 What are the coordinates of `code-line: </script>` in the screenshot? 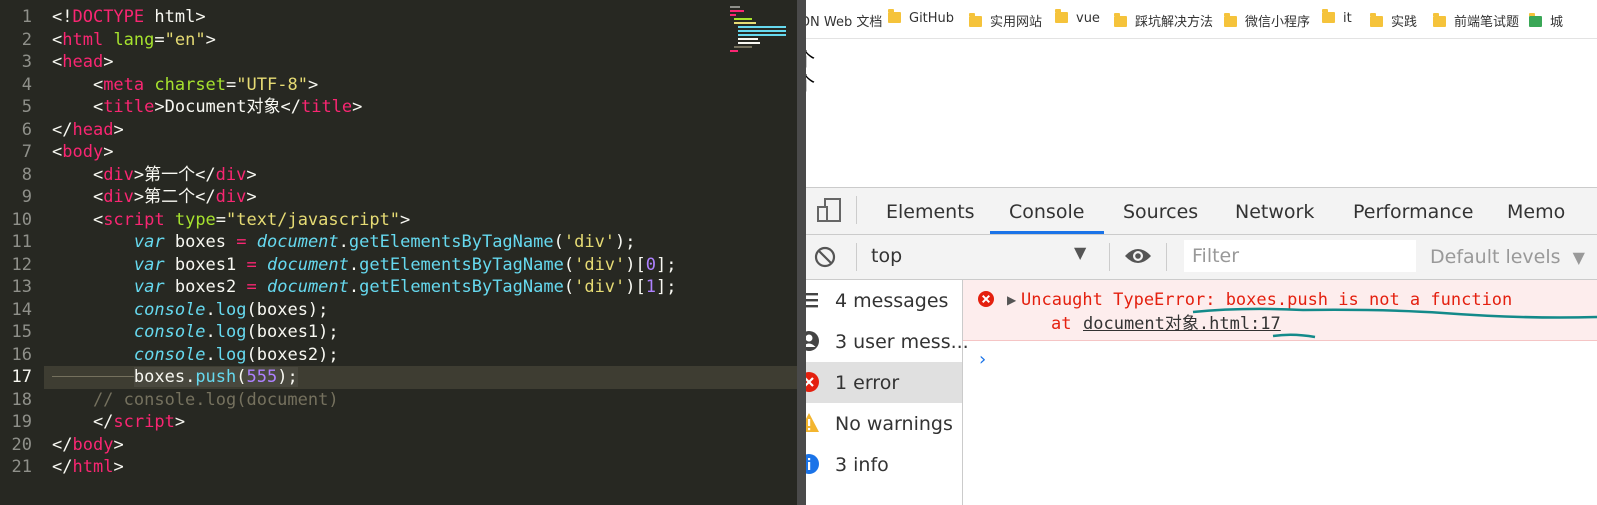 It's located at (118, 422).